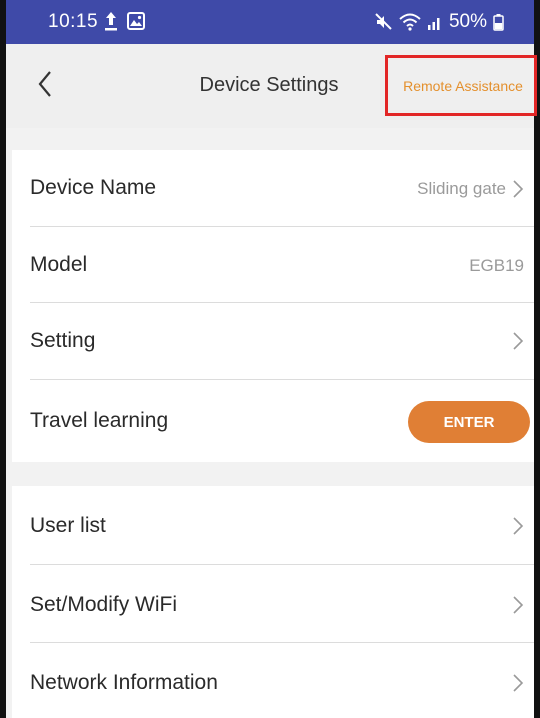 The width and height of the screenshot is (540, 718). What do you see at coordinates (68, 525) in the screenshot?
I see `user-list-label: User list` at bounding box center [68, 525].